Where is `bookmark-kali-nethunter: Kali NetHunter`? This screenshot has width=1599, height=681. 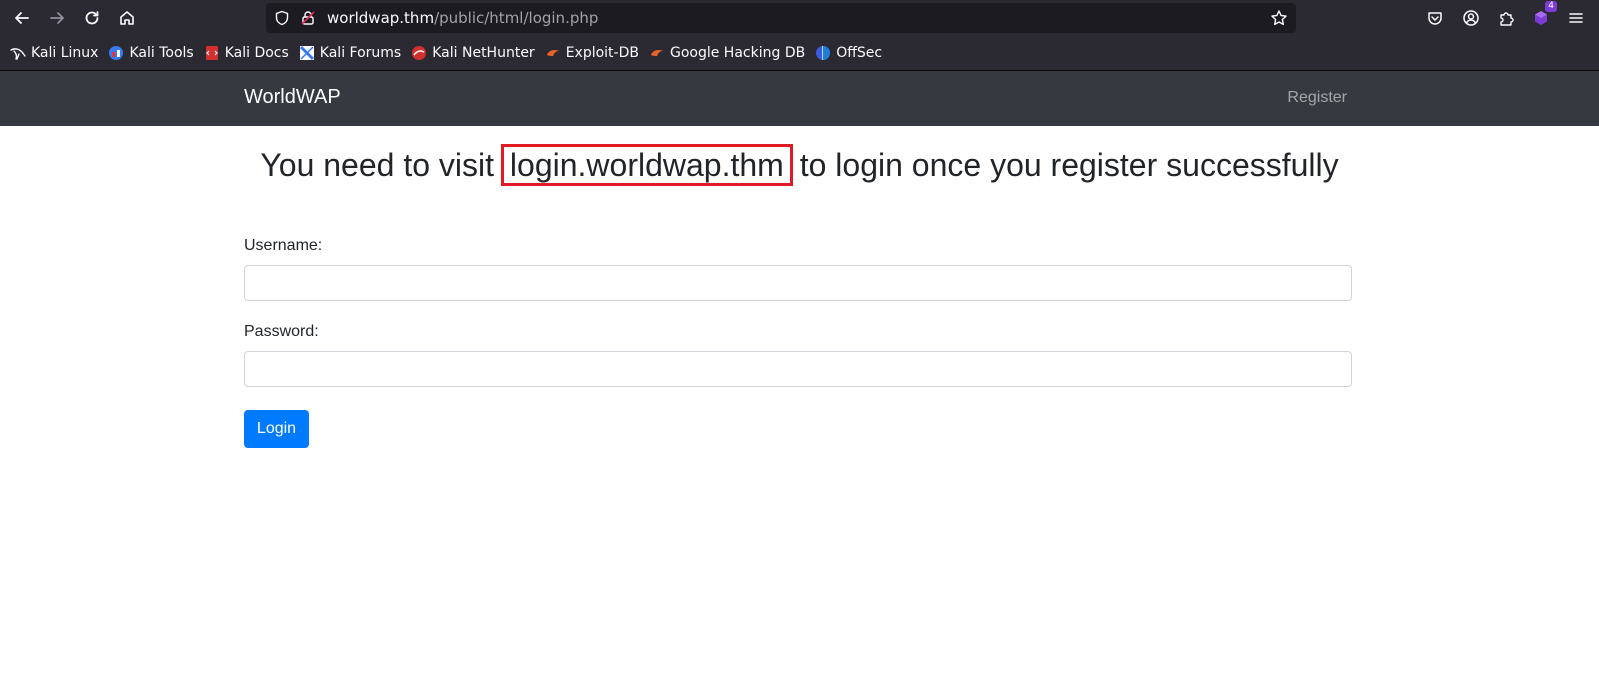 bookmark-kali-nethunter: Kali NetHunter is located at coordinates (473, 53).